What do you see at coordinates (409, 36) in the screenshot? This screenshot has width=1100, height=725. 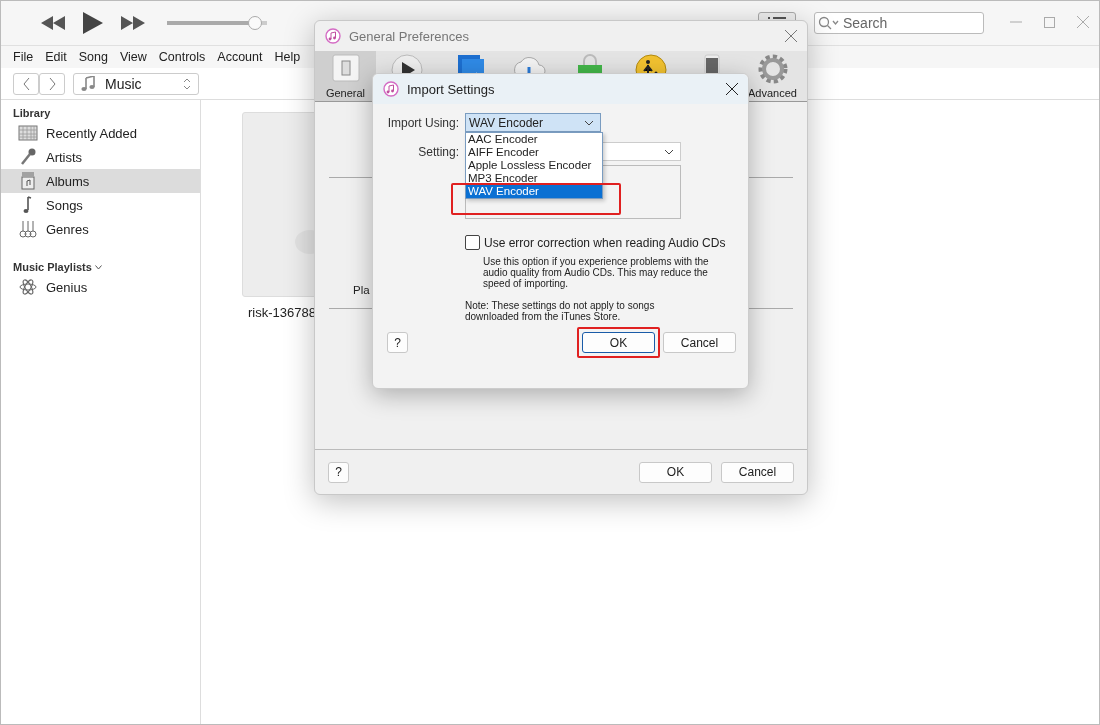 I see `dialog-title: General Preferences` at bounding box center [409, 36].